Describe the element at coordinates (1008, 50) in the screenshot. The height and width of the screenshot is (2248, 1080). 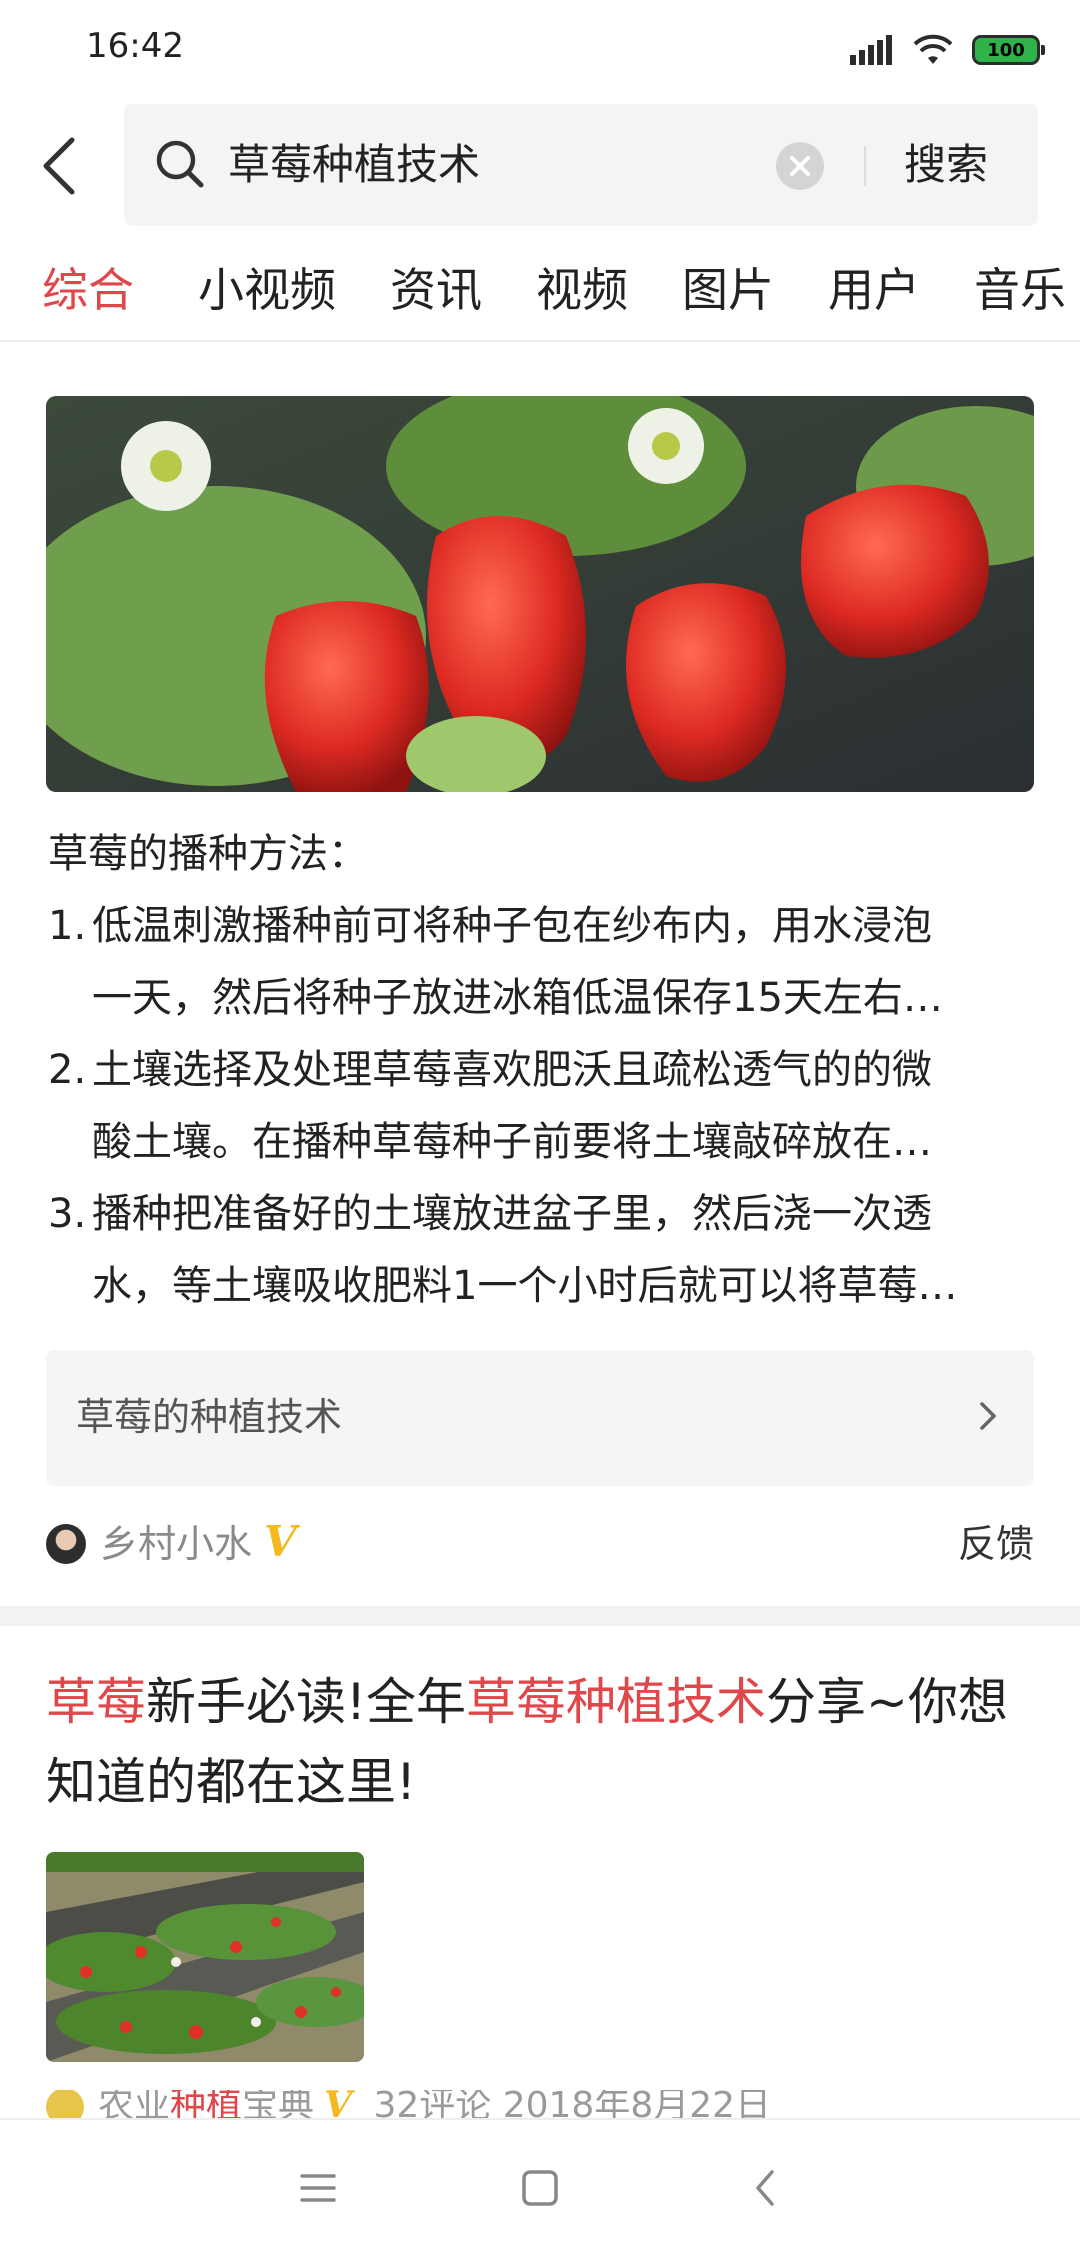
I see `battery-icon: 100` at that location.